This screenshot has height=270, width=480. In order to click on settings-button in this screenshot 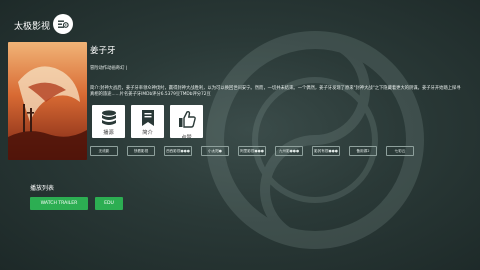, I will do `click(63, 24)`.